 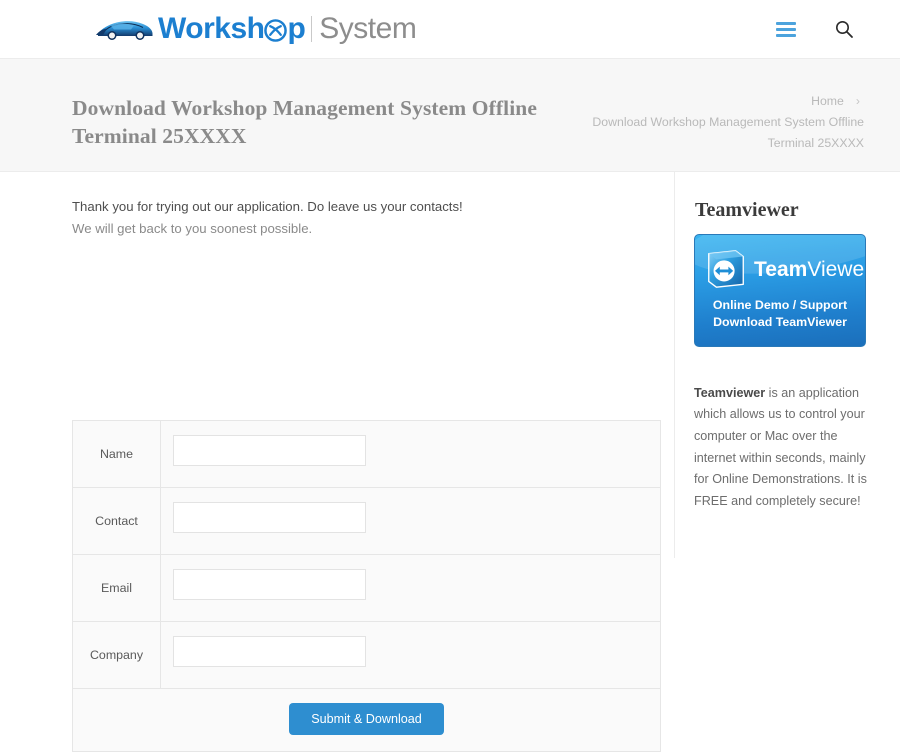 I want to click on field-label-company: Company, so click(x=116, y=655).